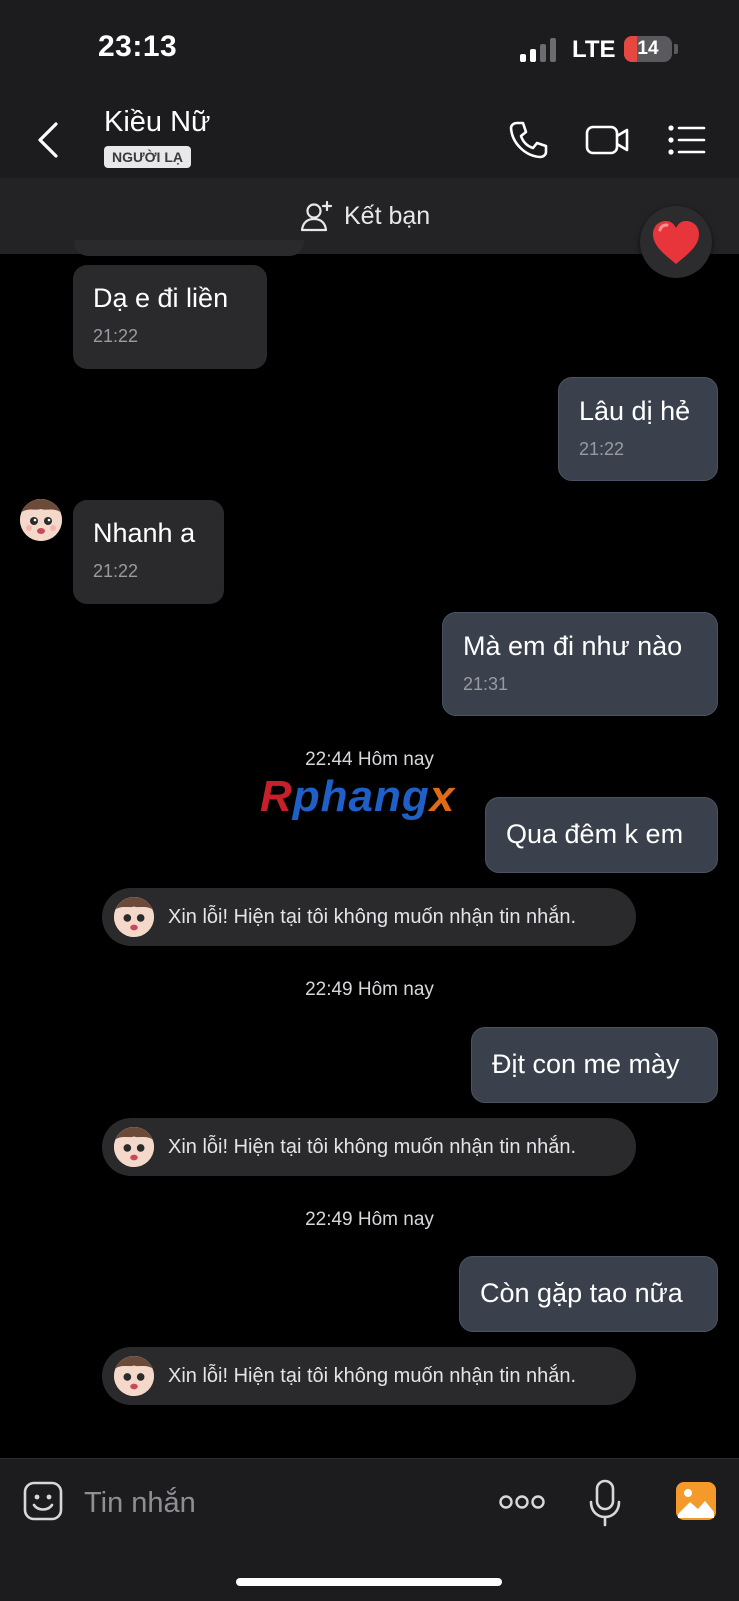 The image size is (739, 1601). I want to click on video-call-icon, so click(607, 140).